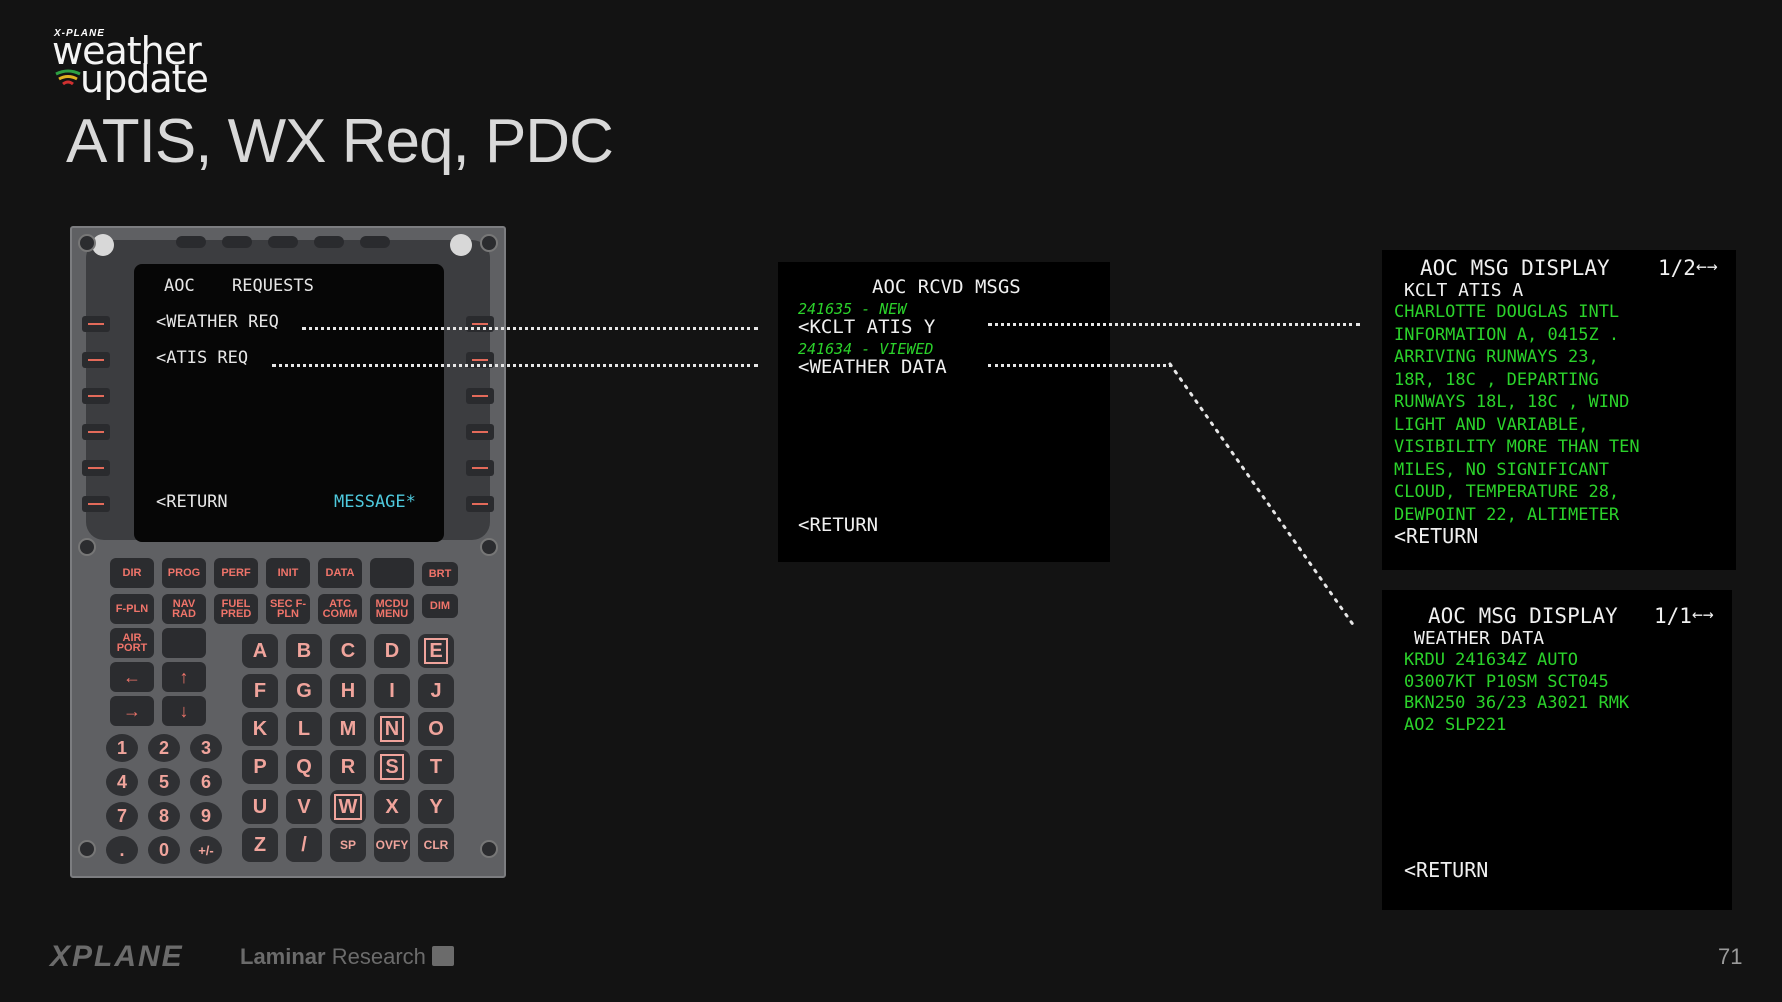 The width and height of the screenshot is (1782, 1002). What do you see at coordinates (436, 651) in the screenshot?
I see `key-e: E` at bounding box center [436, 651].